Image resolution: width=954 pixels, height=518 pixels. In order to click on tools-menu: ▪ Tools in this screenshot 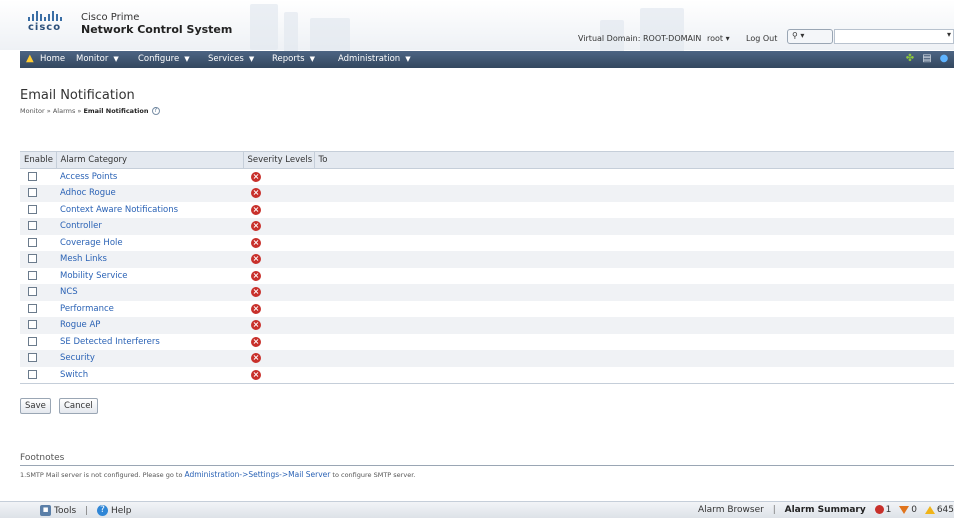, I will do `click(58, 510)`.